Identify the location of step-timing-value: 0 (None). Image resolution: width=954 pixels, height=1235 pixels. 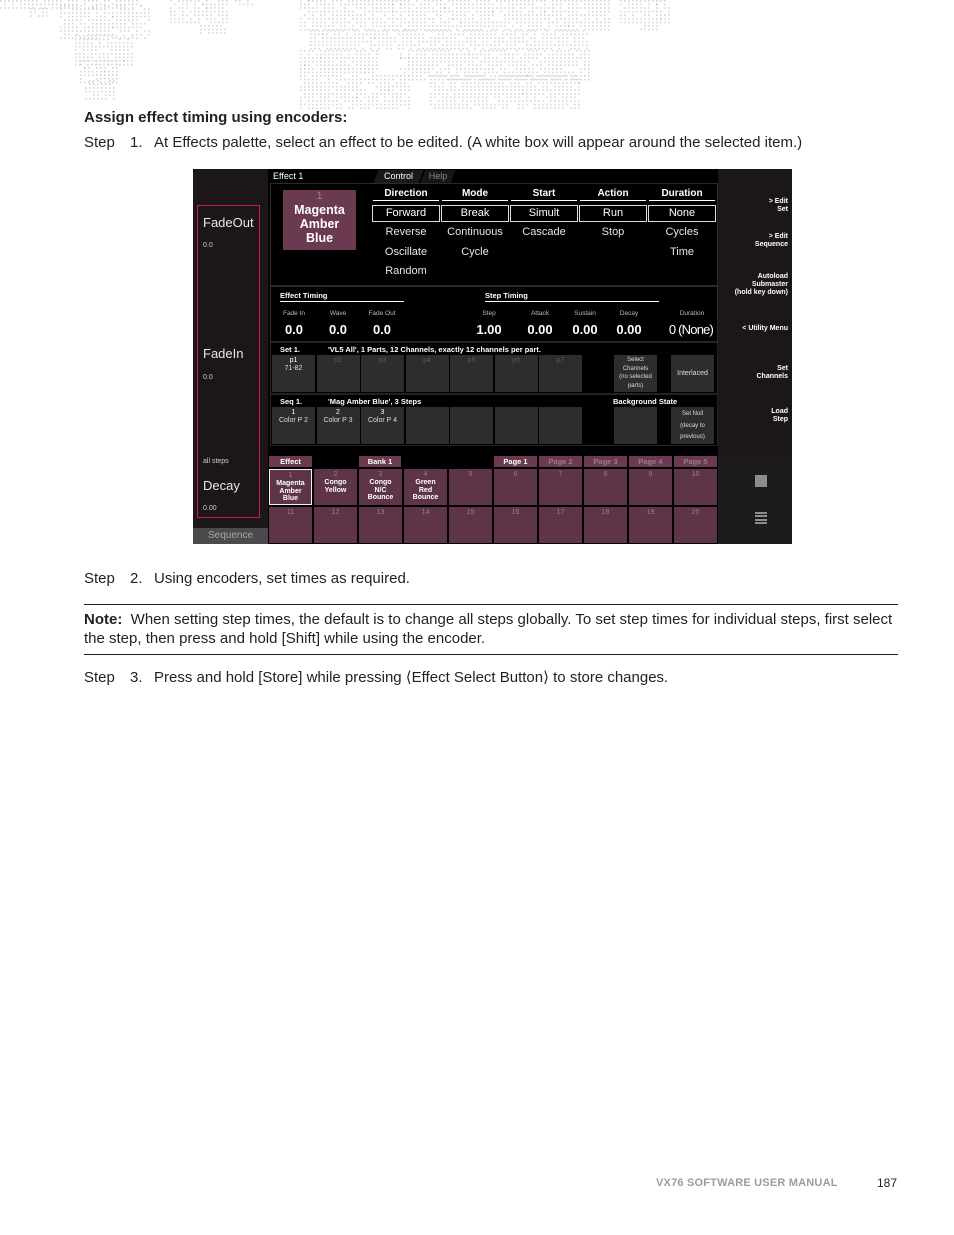
(691, 329).